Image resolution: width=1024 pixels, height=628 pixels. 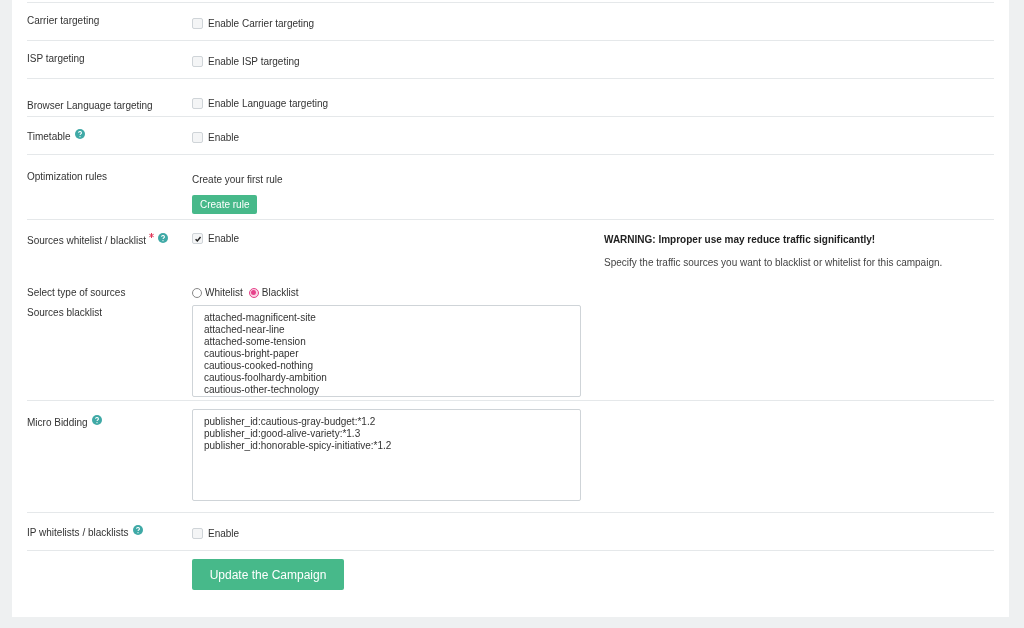 What do you see at coordinates (86, 241) in the screenshot?
I see `field-label: Sources whitelist / blacklist` at bounding box center [86, 241].